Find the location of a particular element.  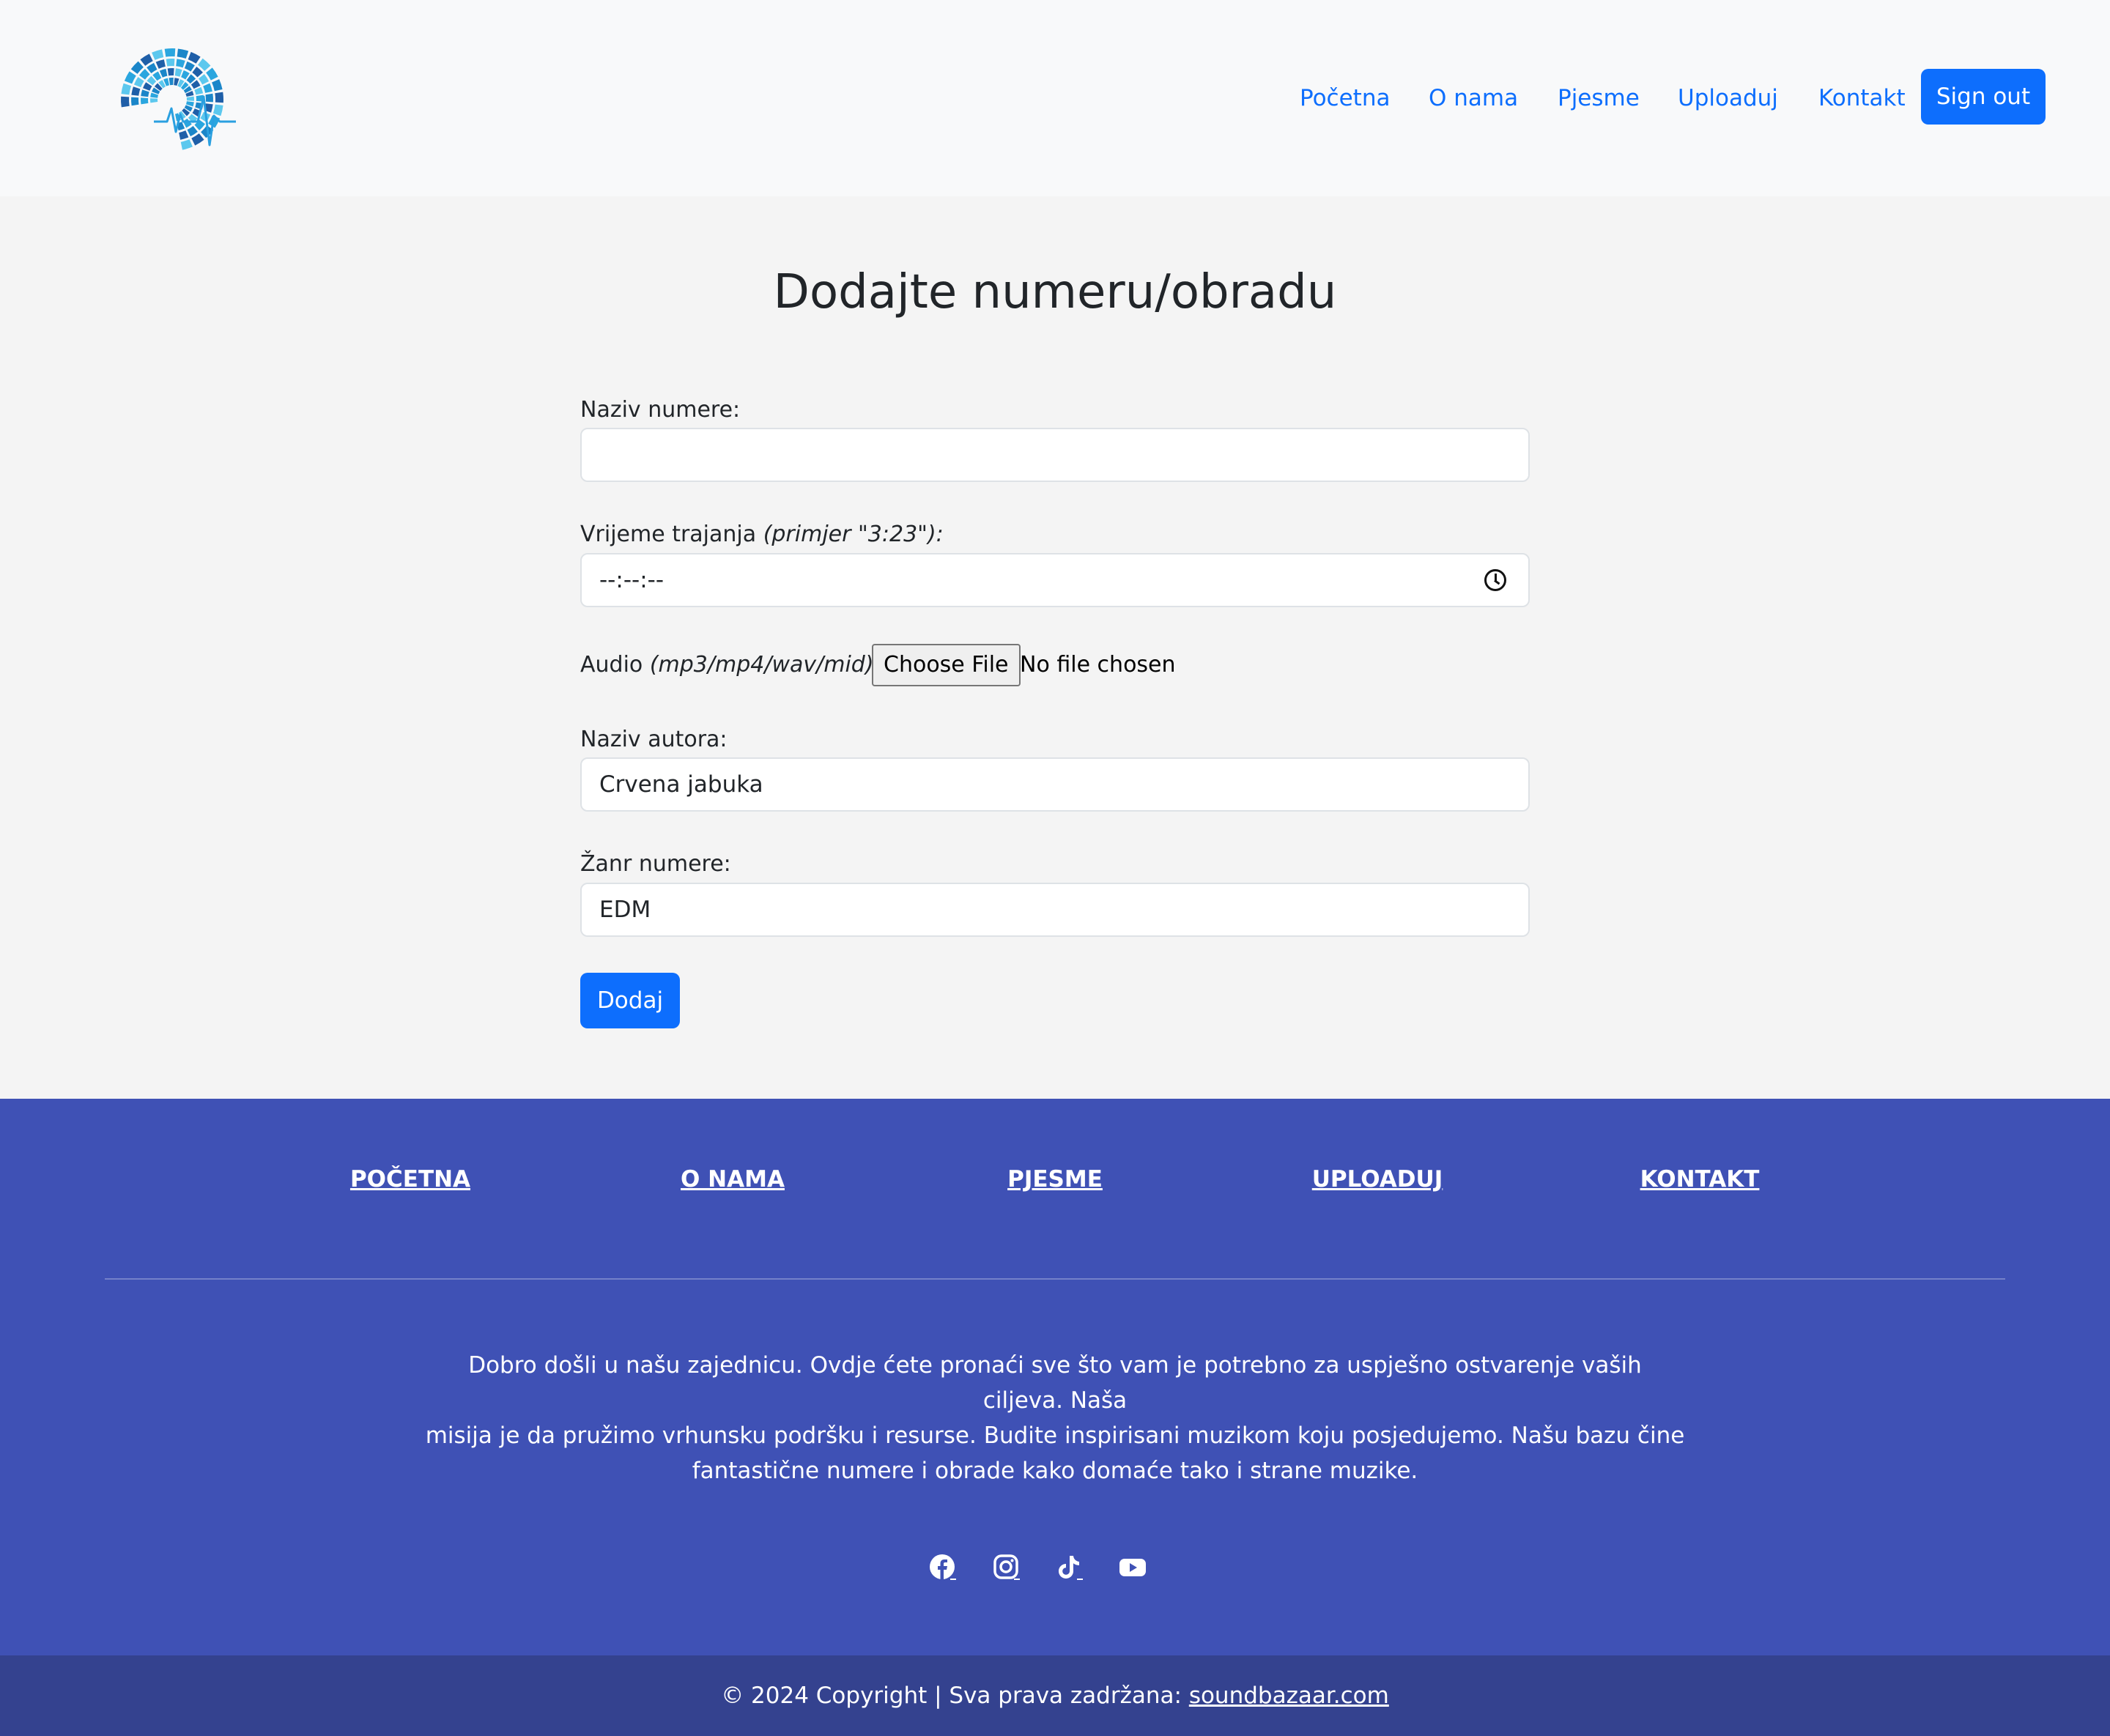

submit-button: Dodaj is located at coordinates (630, 1001).